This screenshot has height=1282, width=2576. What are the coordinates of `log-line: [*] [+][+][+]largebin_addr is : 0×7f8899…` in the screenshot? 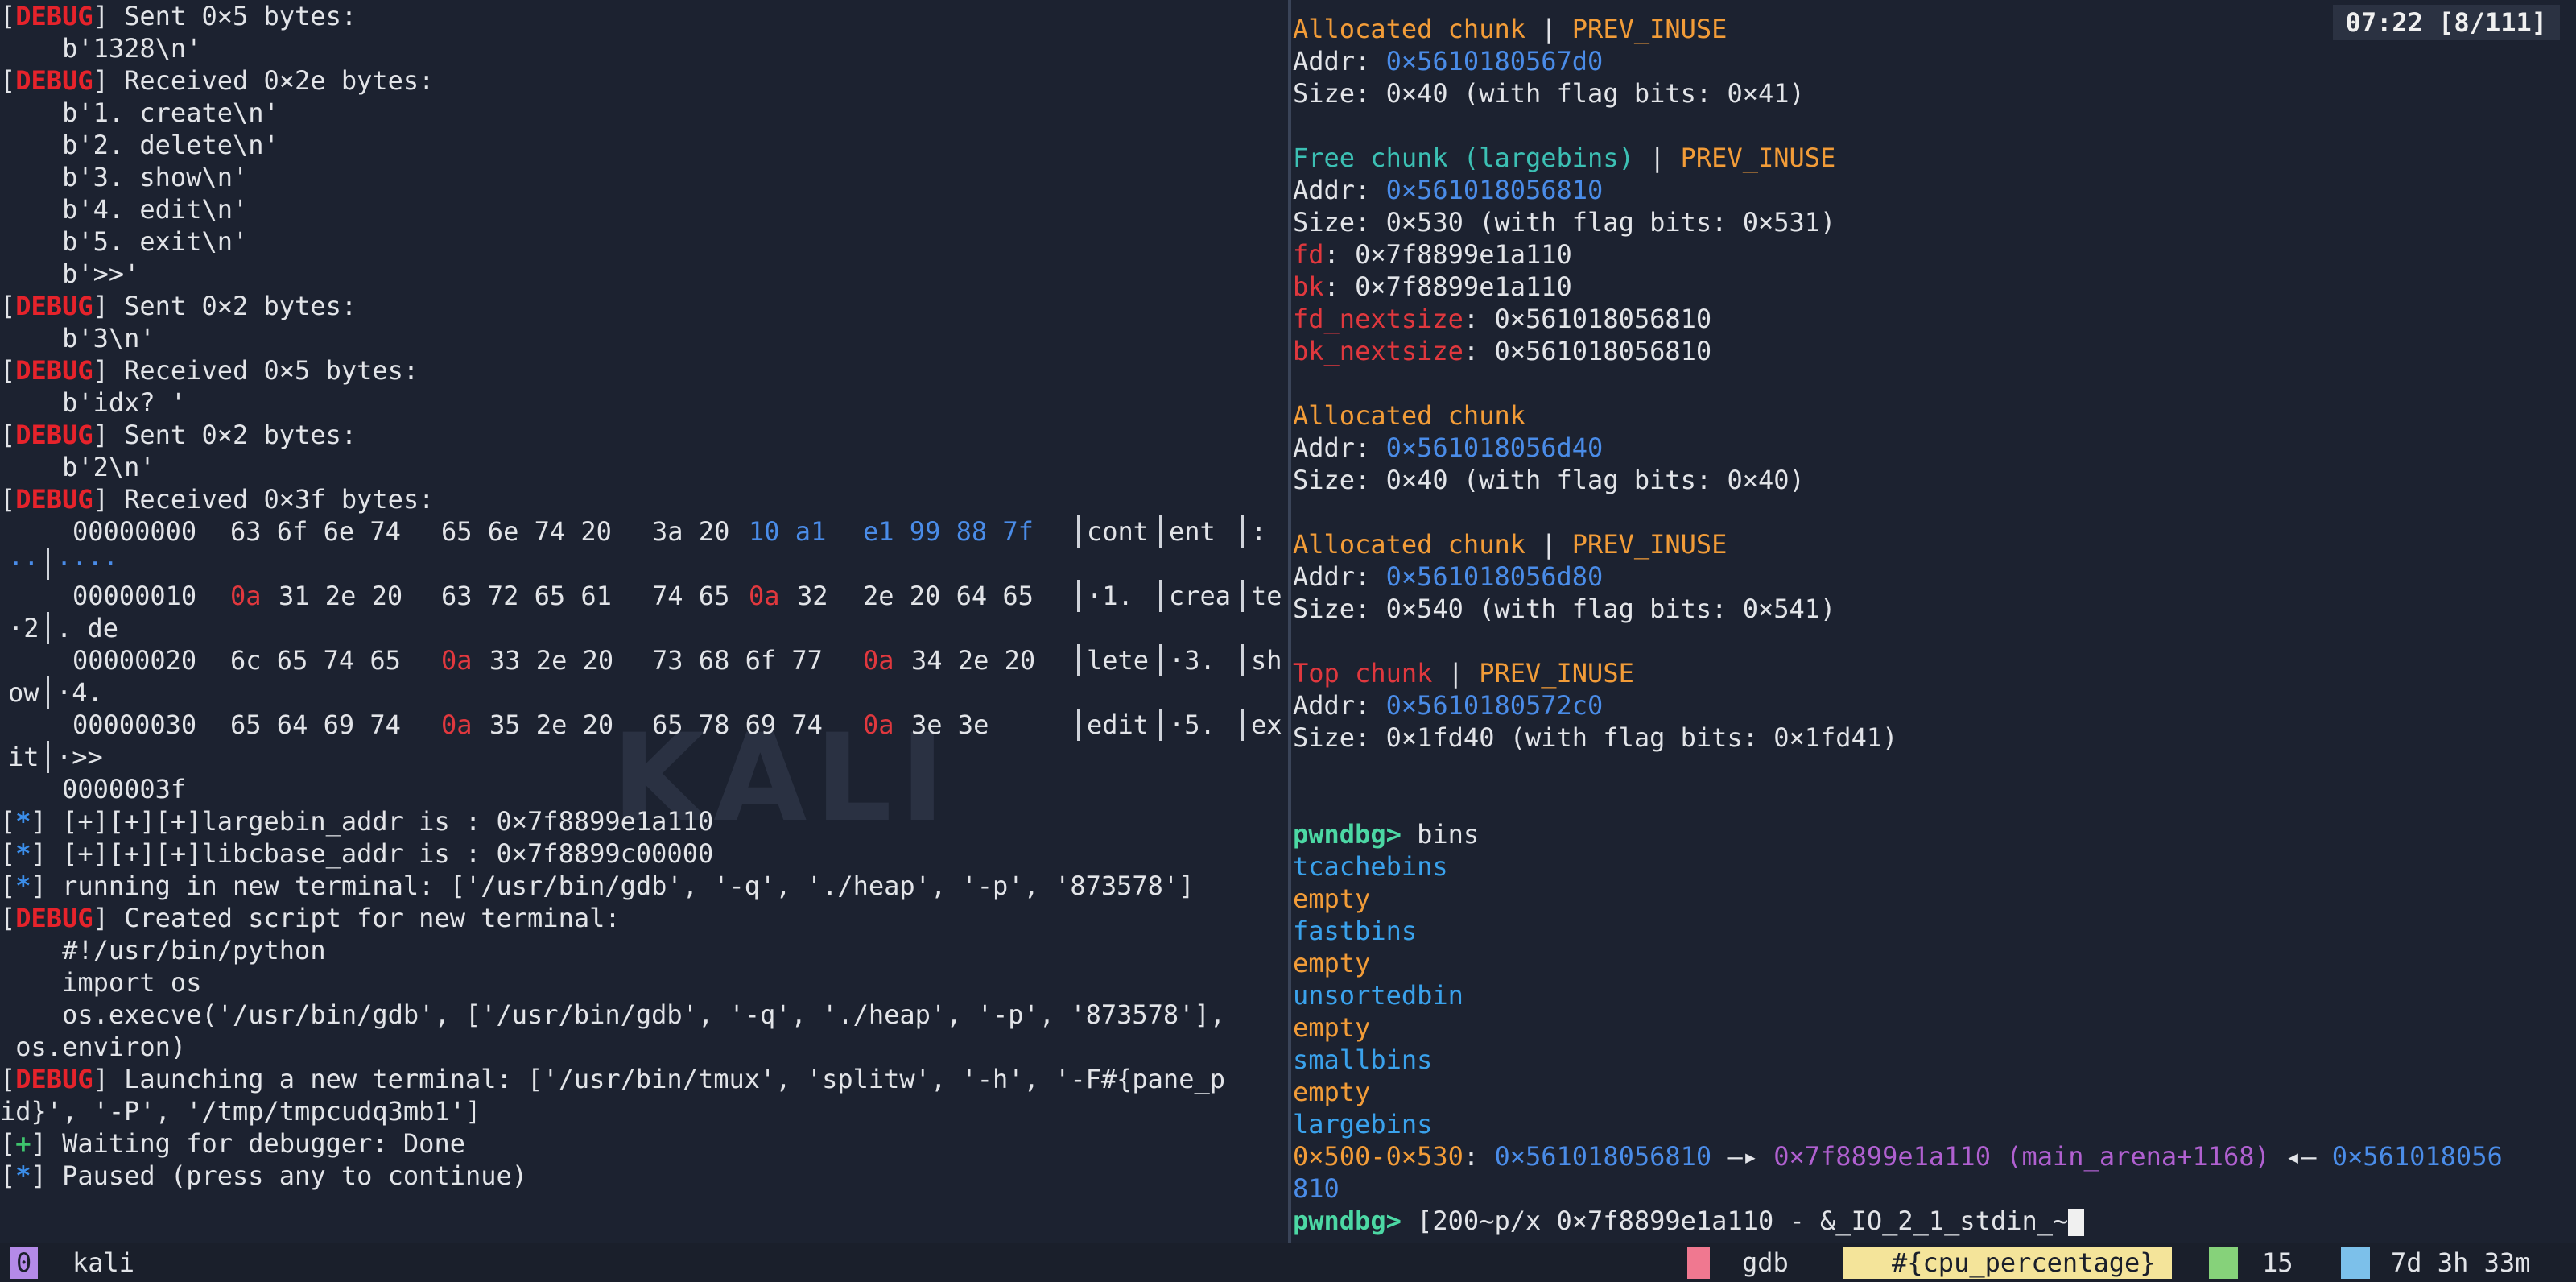 It's located at (643, 821).